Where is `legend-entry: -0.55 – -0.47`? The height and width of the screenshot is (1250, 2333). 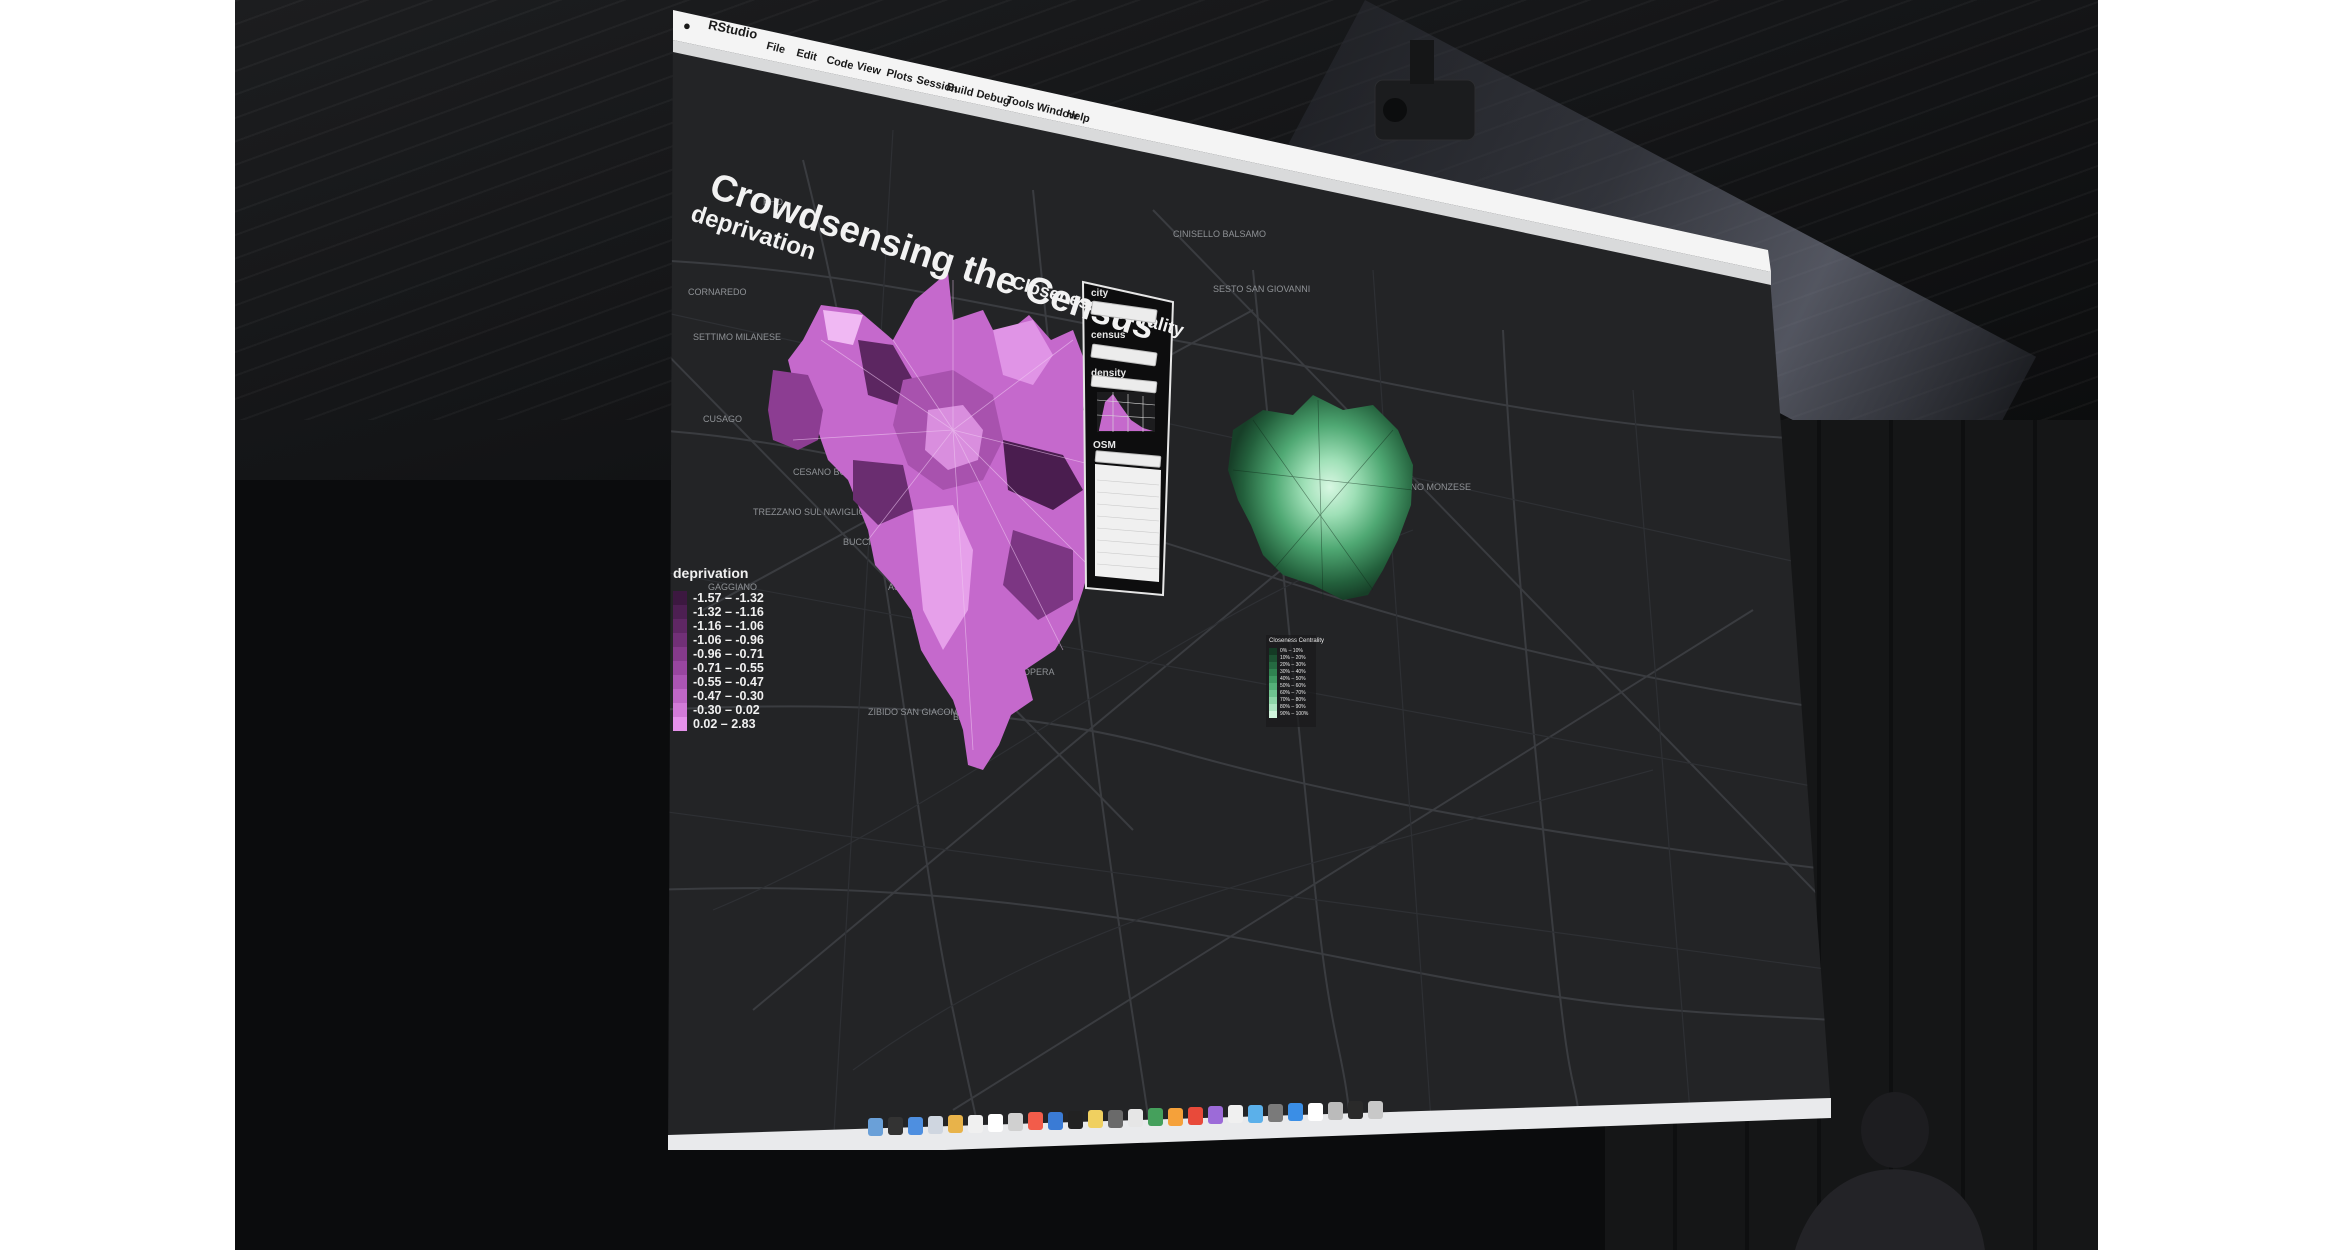
legend-entry: -0.55 – -0.47 is located at coordinates (720, 682).